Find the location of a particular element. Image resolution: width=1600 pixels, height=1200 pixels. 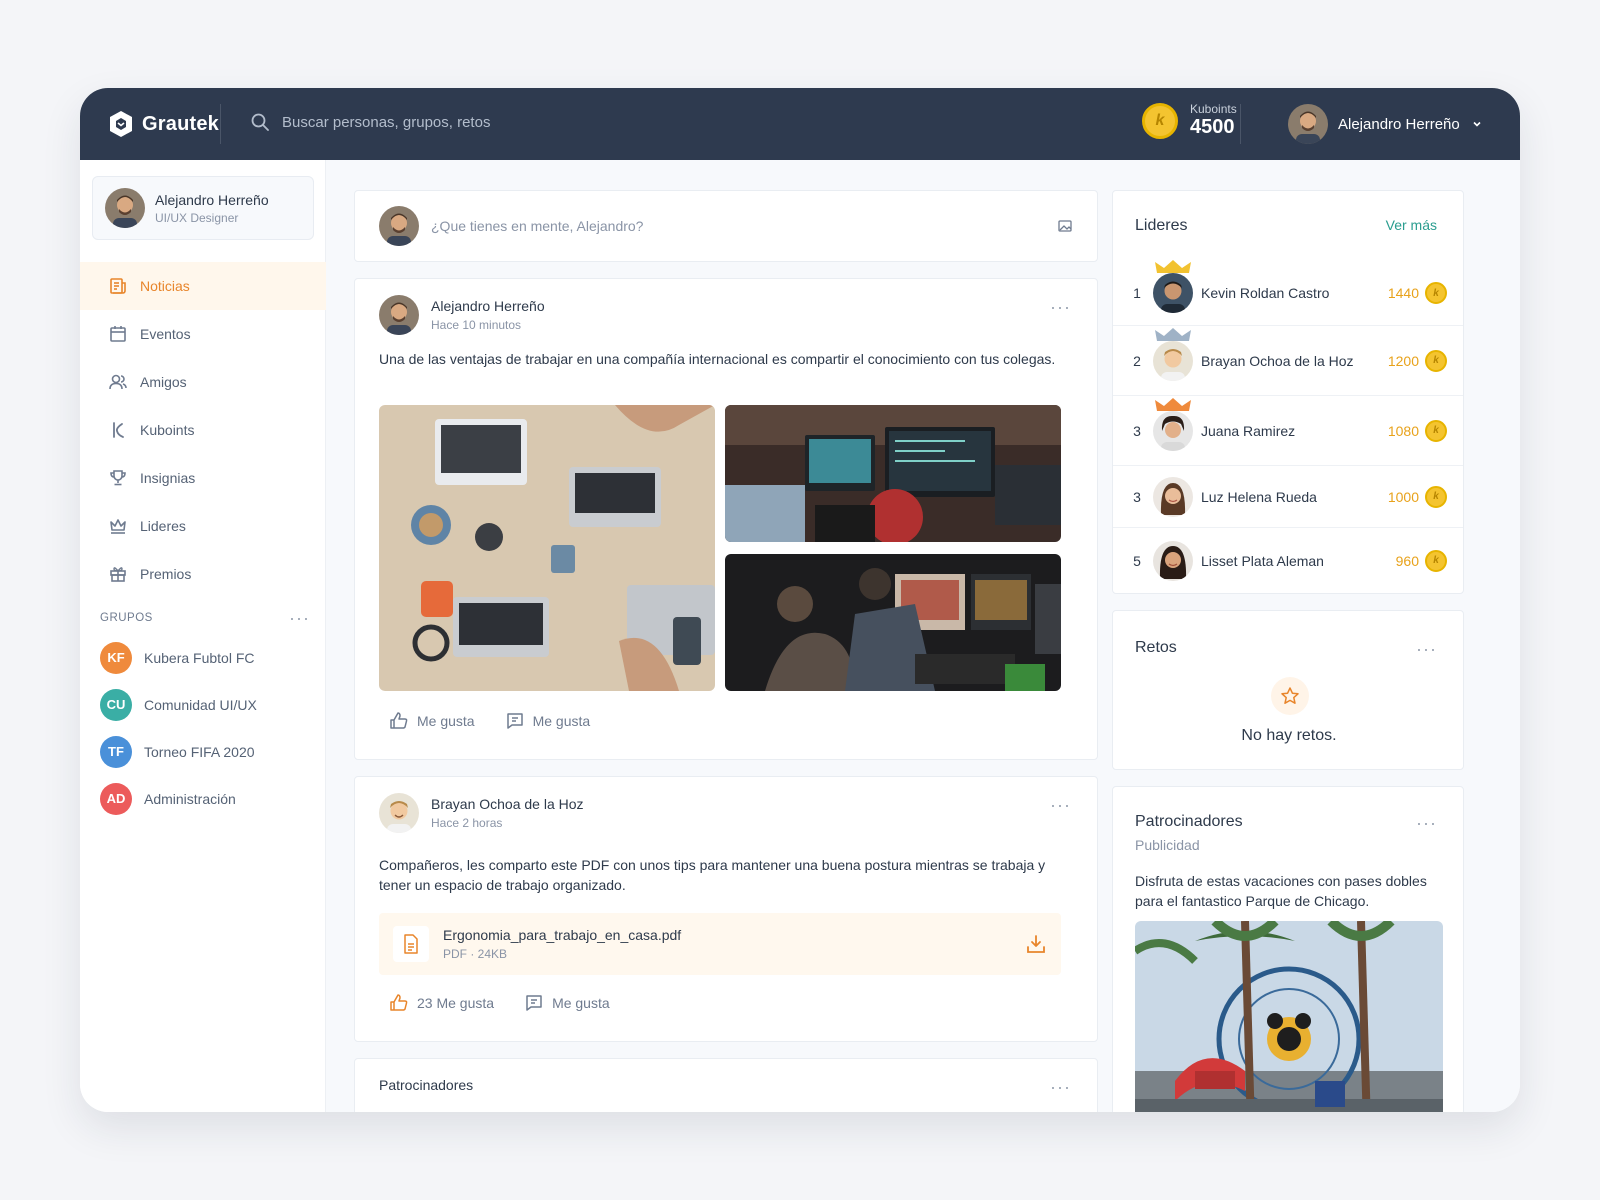

post-card: Patrocinadores ··· is located at coordinates (726, 1085).